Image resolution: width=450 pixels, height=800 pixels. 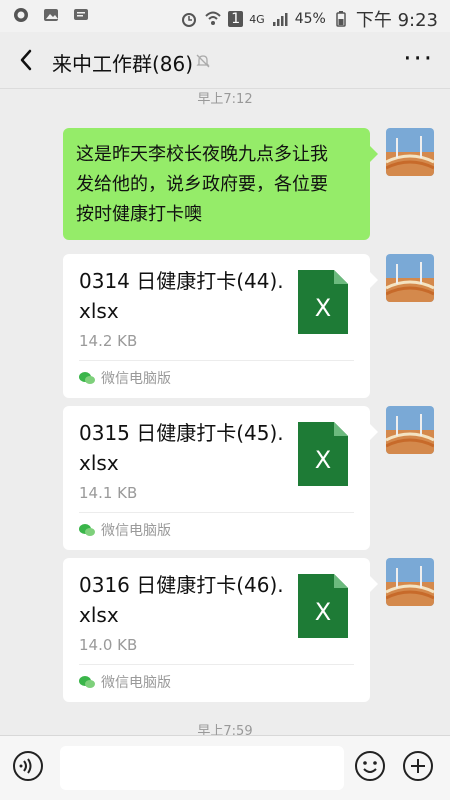 What do you see at coordinates (280, 19) in the screenshot?
I see `signal-icon` at bounding box center [280, 19].